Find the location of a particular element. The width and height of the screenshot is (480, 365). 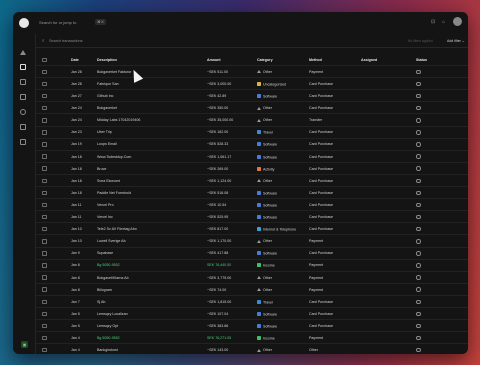

overview-icon is located at coordinates (23, 48).